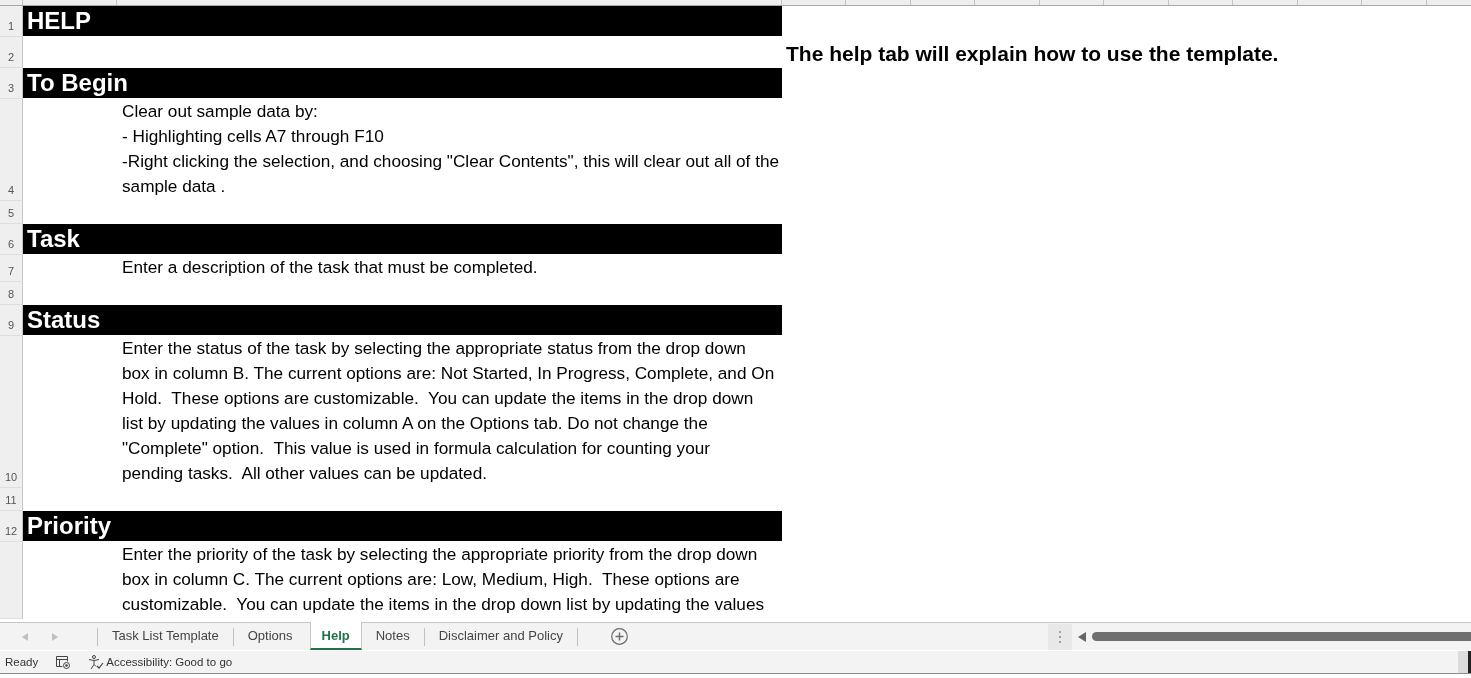  What do you see at coordinates (402, 526) in the screenshot?
I see `section-heading: Priority` at bounding box center [402, 526].